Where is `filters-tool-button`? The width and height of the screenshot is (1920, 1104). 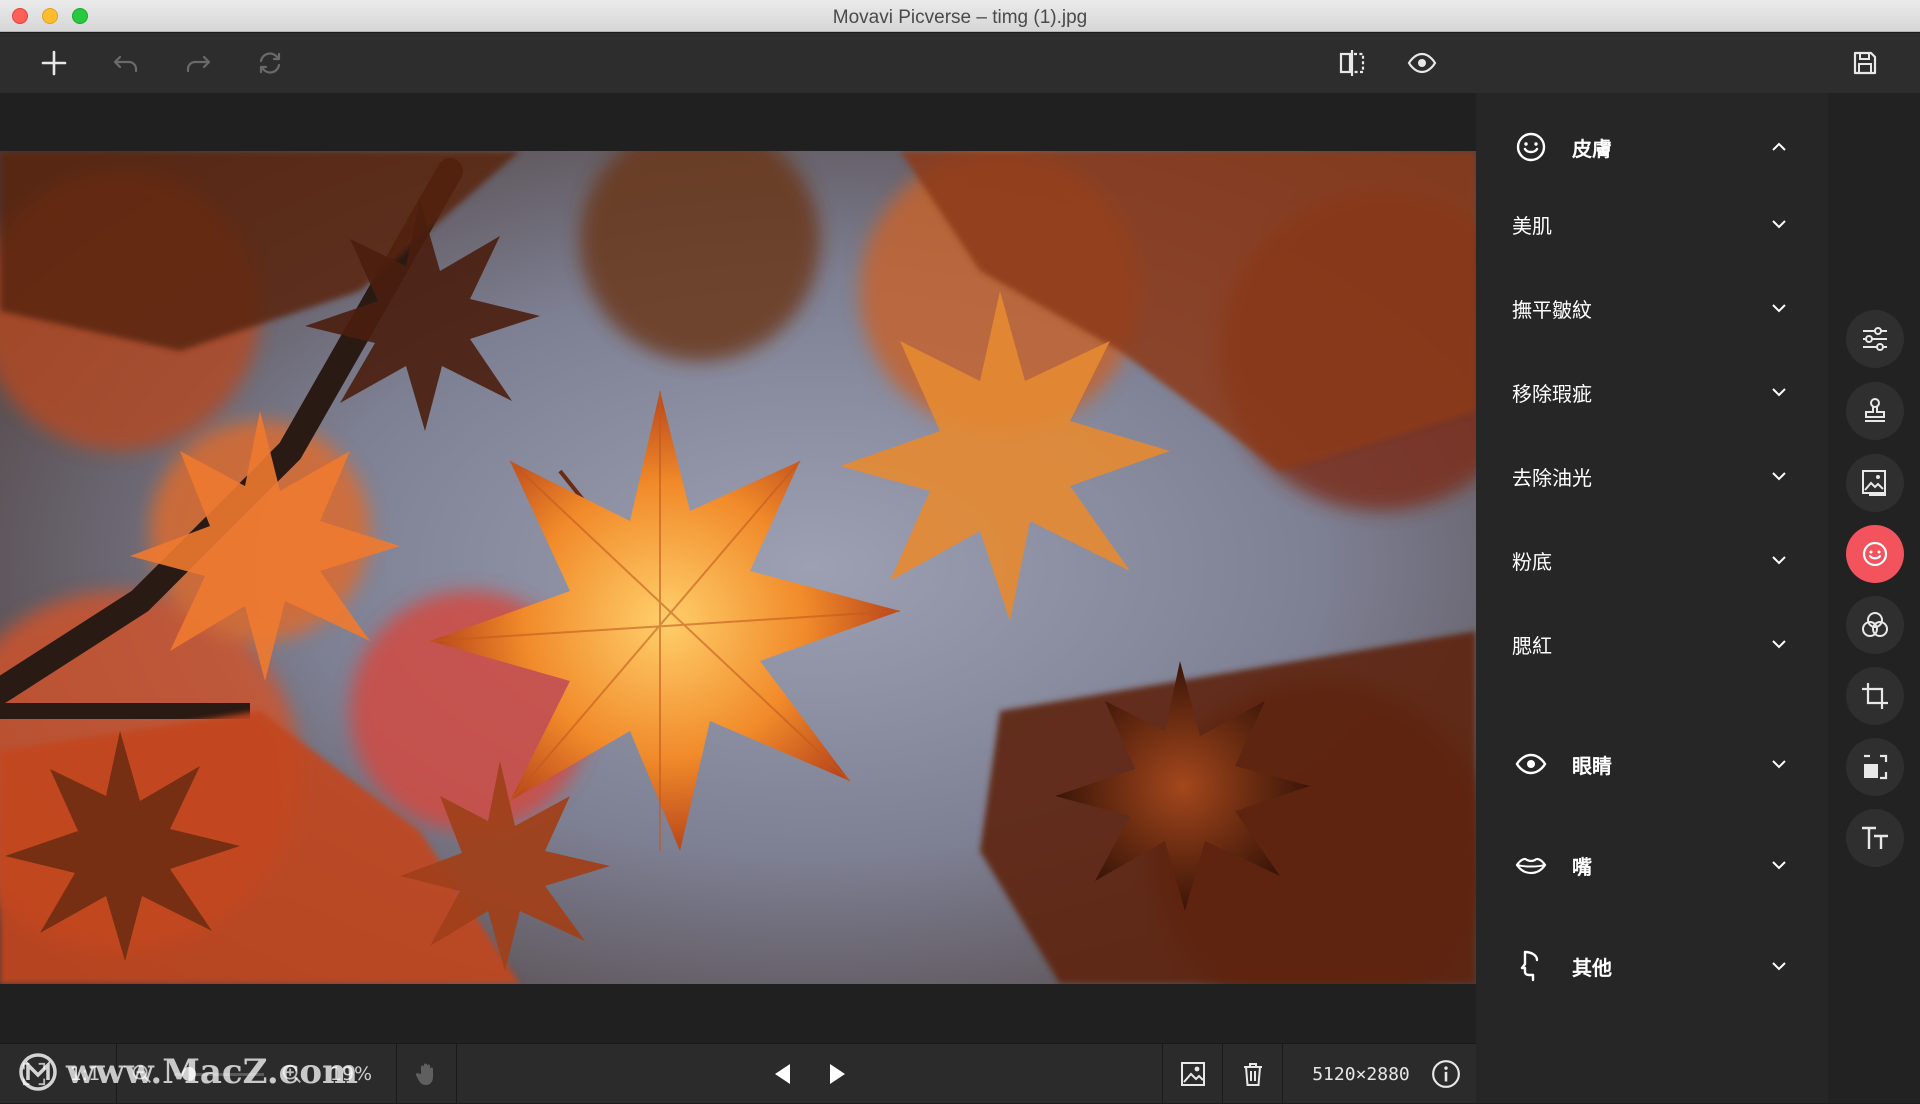
filters-tool-button is located at coordinates (1875, 625).